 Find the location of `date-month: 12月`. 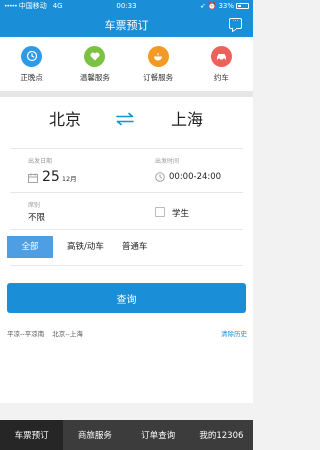

date-month: 12月 is located at coordinates (69, 179).